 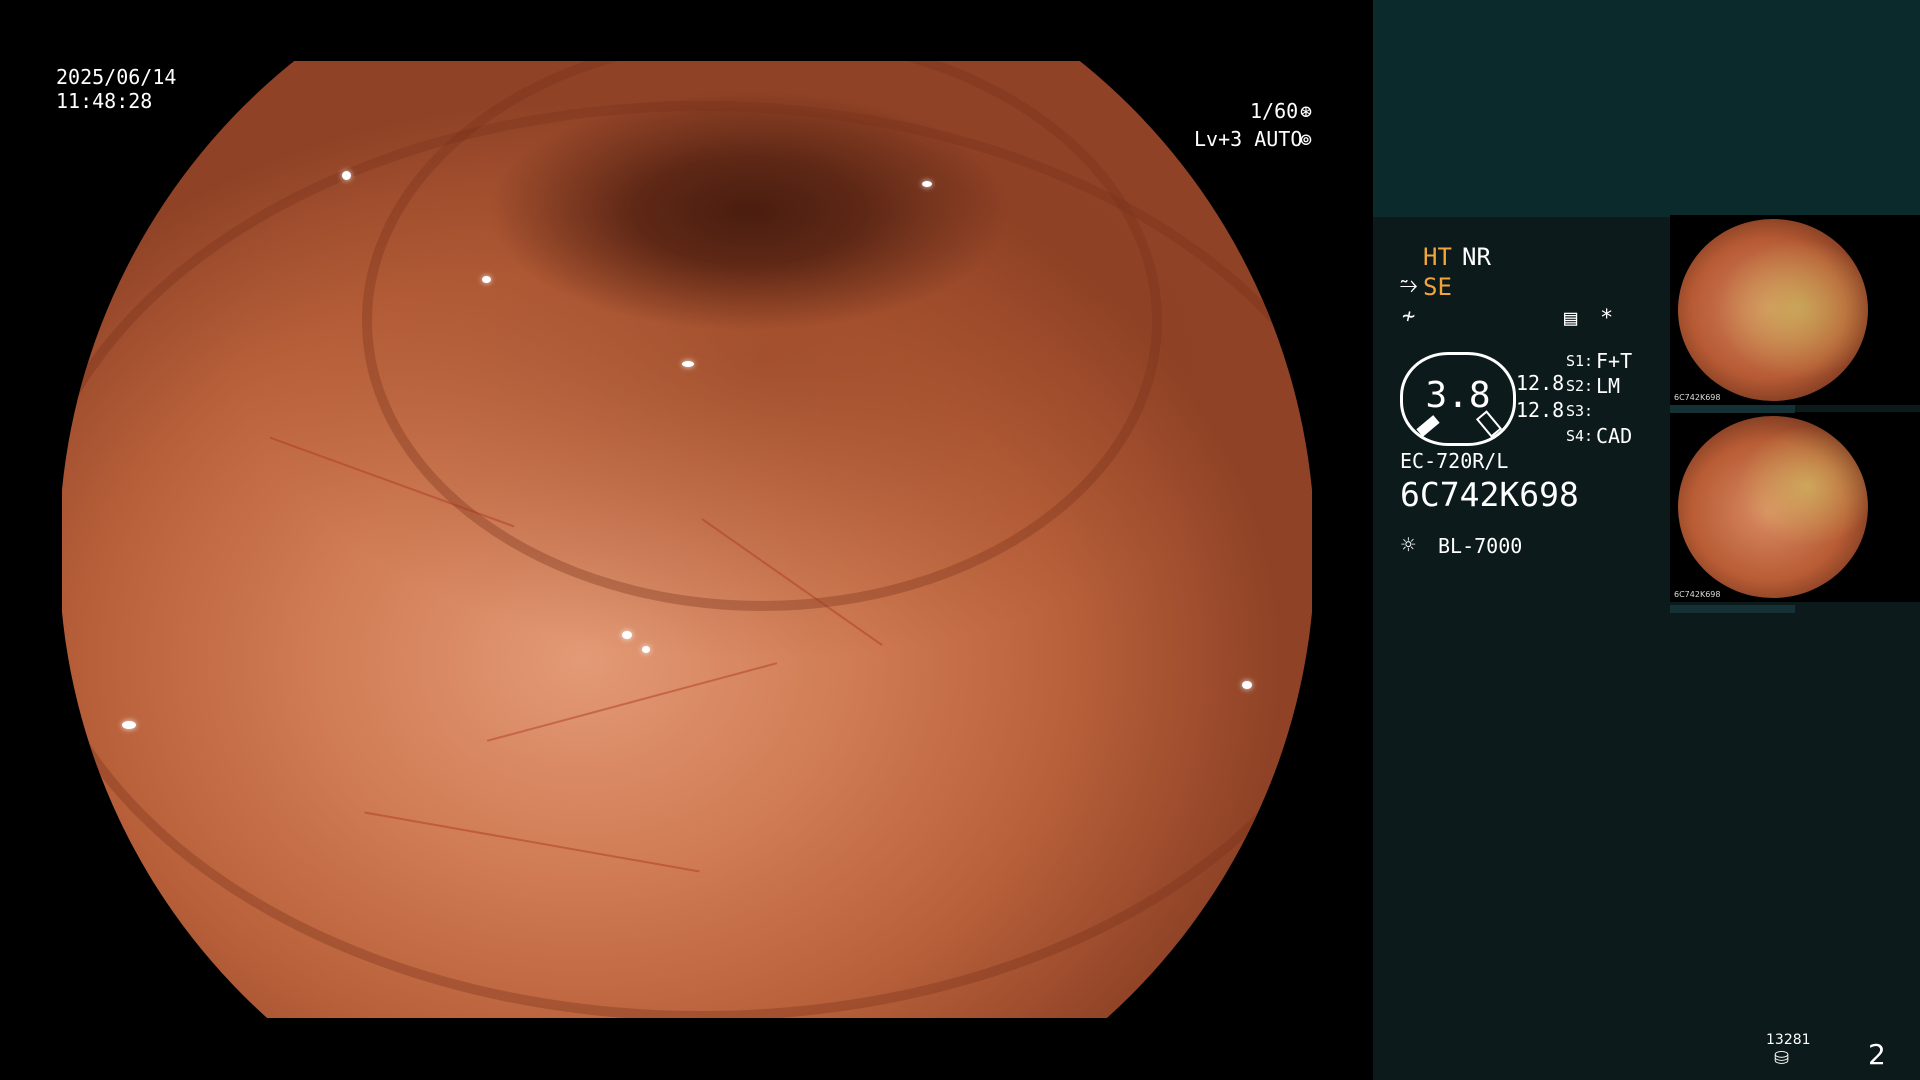 What do you see at coordinates (116, 77) in the screenshot?
I see `exam-date: 2025/06/14` at bounding box center [116, 77].